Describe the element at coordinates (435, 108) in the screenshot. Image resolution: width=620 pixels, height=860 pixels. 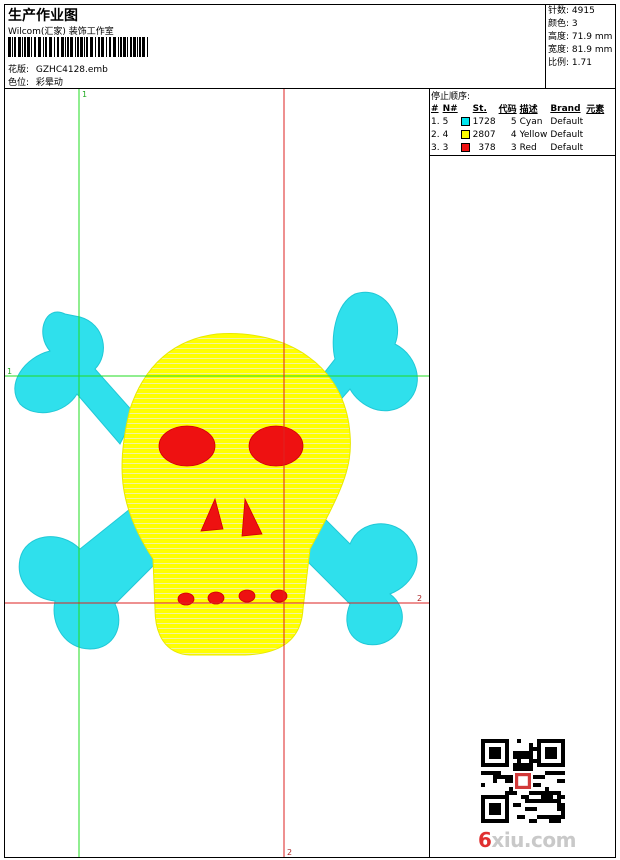
I see `col-num: #` at that location.